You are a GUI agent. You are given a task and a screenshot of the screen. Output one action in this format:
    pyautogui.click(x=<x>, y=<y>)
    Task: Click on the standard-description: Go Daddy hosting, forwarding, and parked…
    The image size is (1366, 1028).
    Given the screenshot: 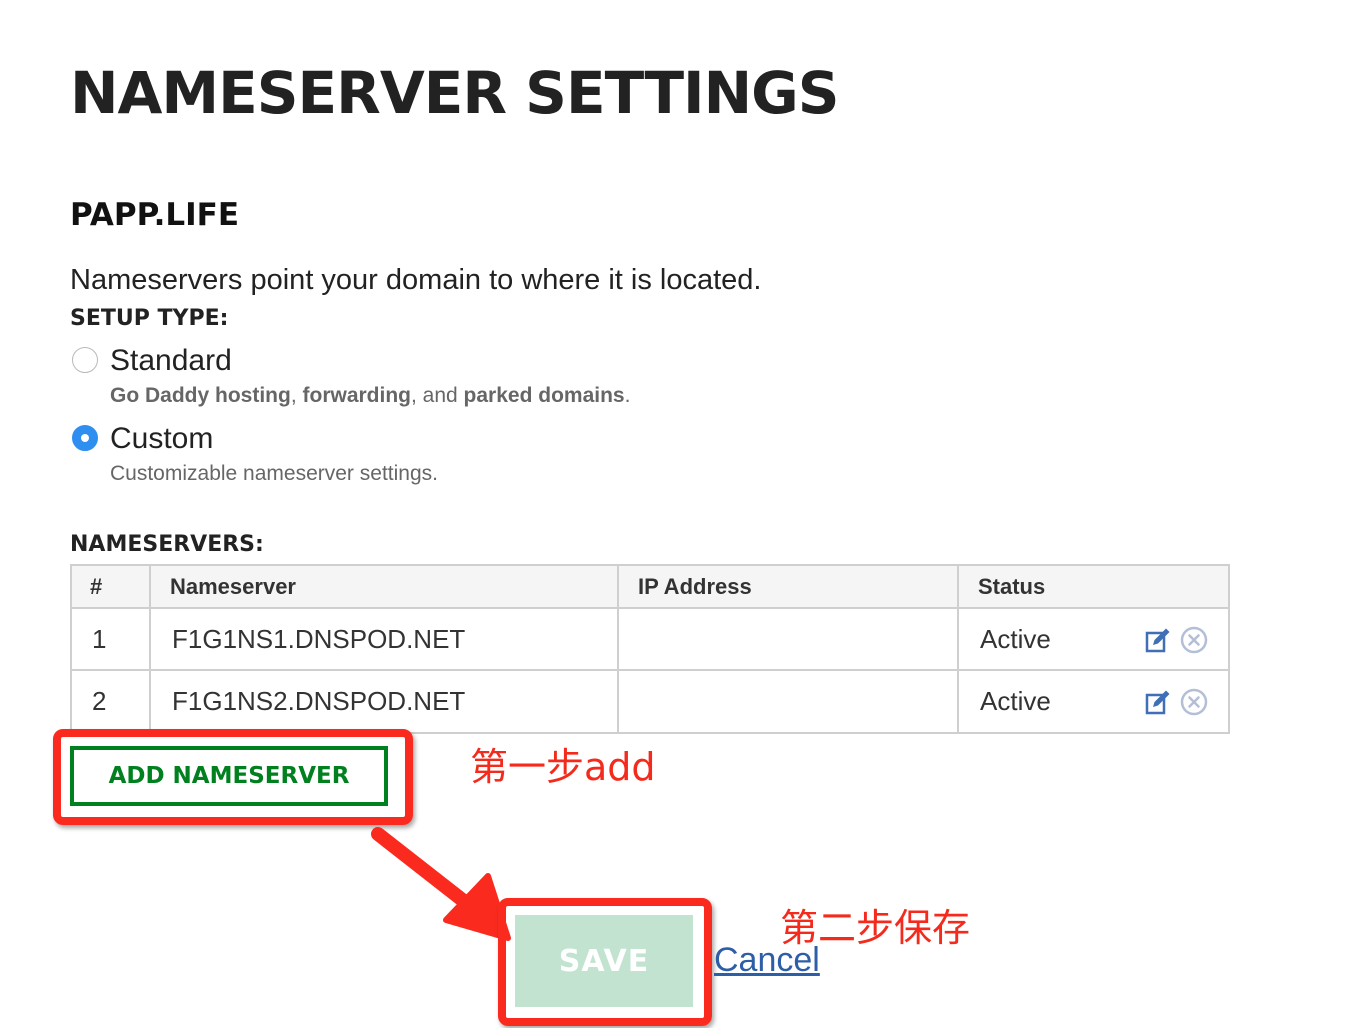 What is the action you would take?
    pyautogui.click(x=370, y=396)
    